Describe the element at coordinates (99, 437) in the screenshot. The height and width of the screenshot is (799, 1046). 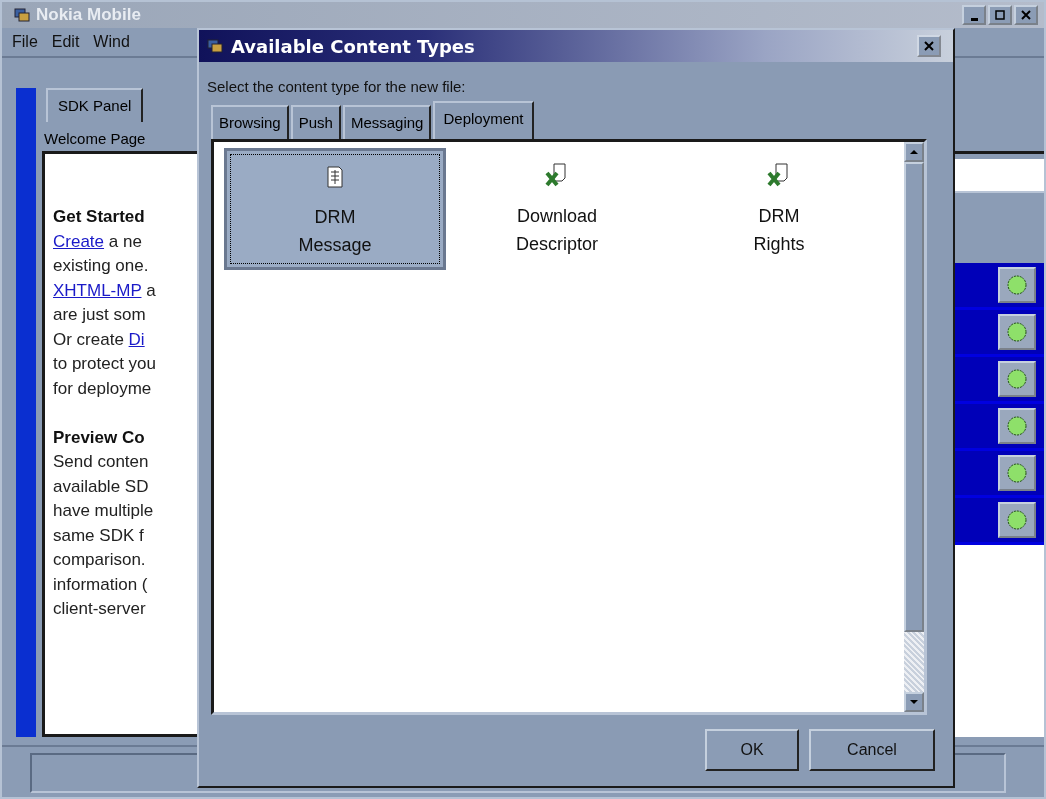
I see `section-heading: Preview Co` at that location.